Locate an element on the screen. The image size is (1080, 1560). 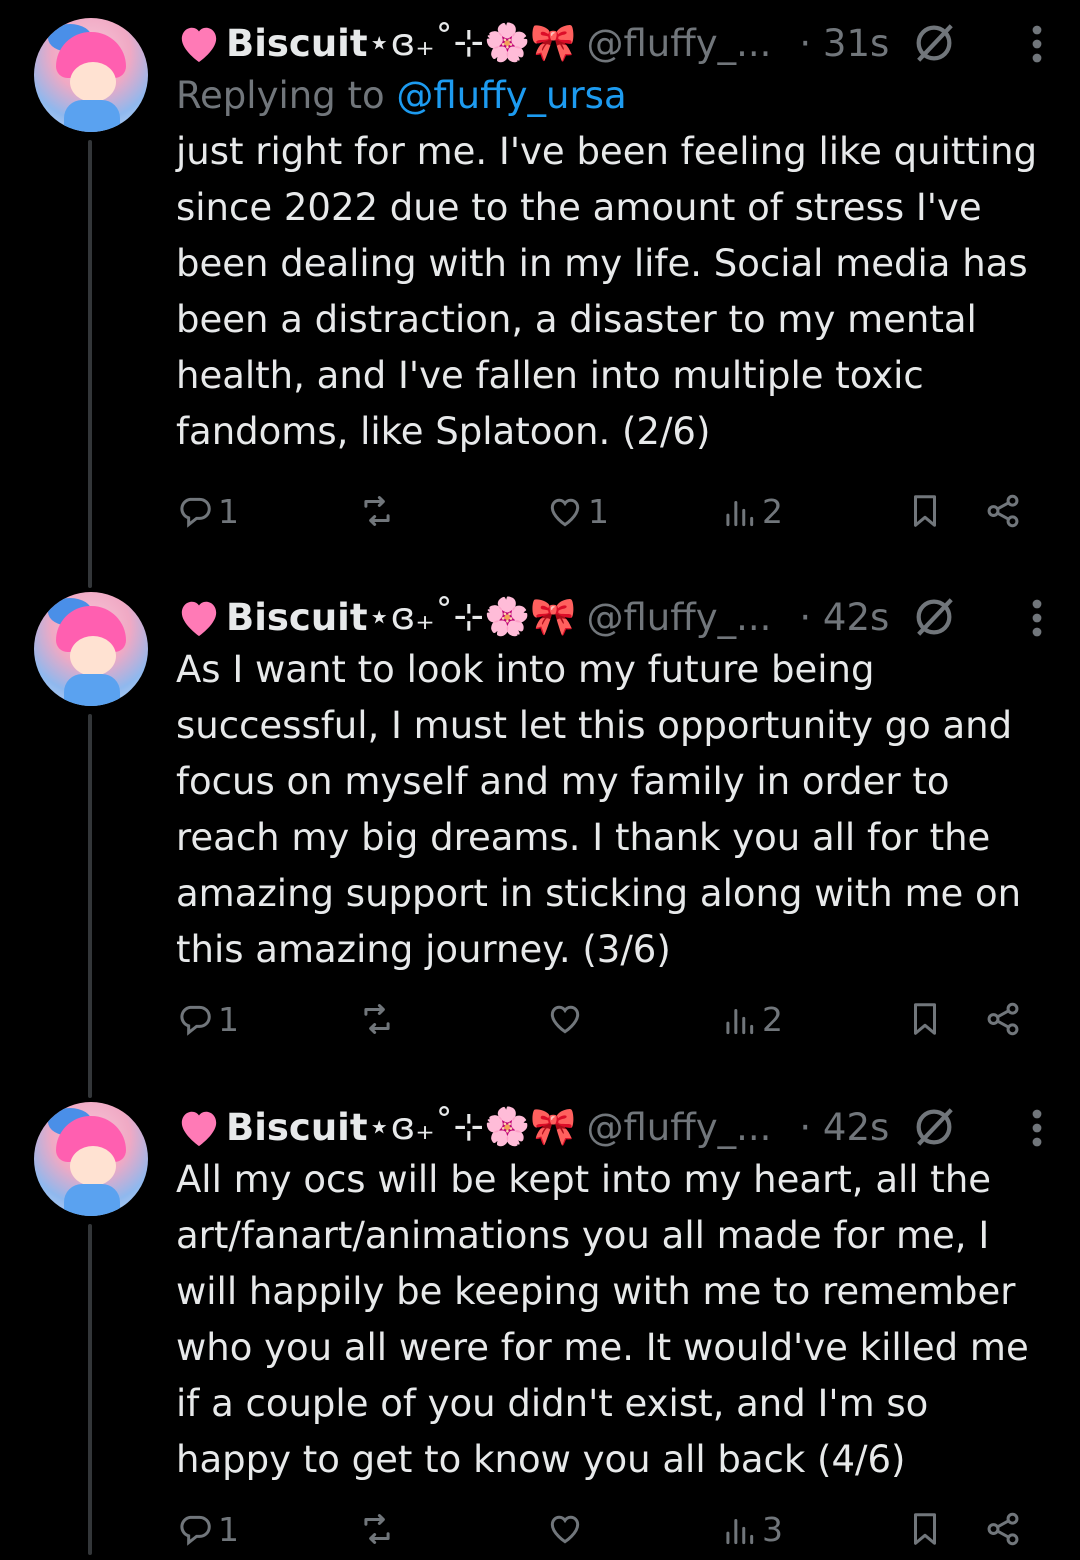
tweet-actions: 1 3 is located at coordinates (606, 1535).